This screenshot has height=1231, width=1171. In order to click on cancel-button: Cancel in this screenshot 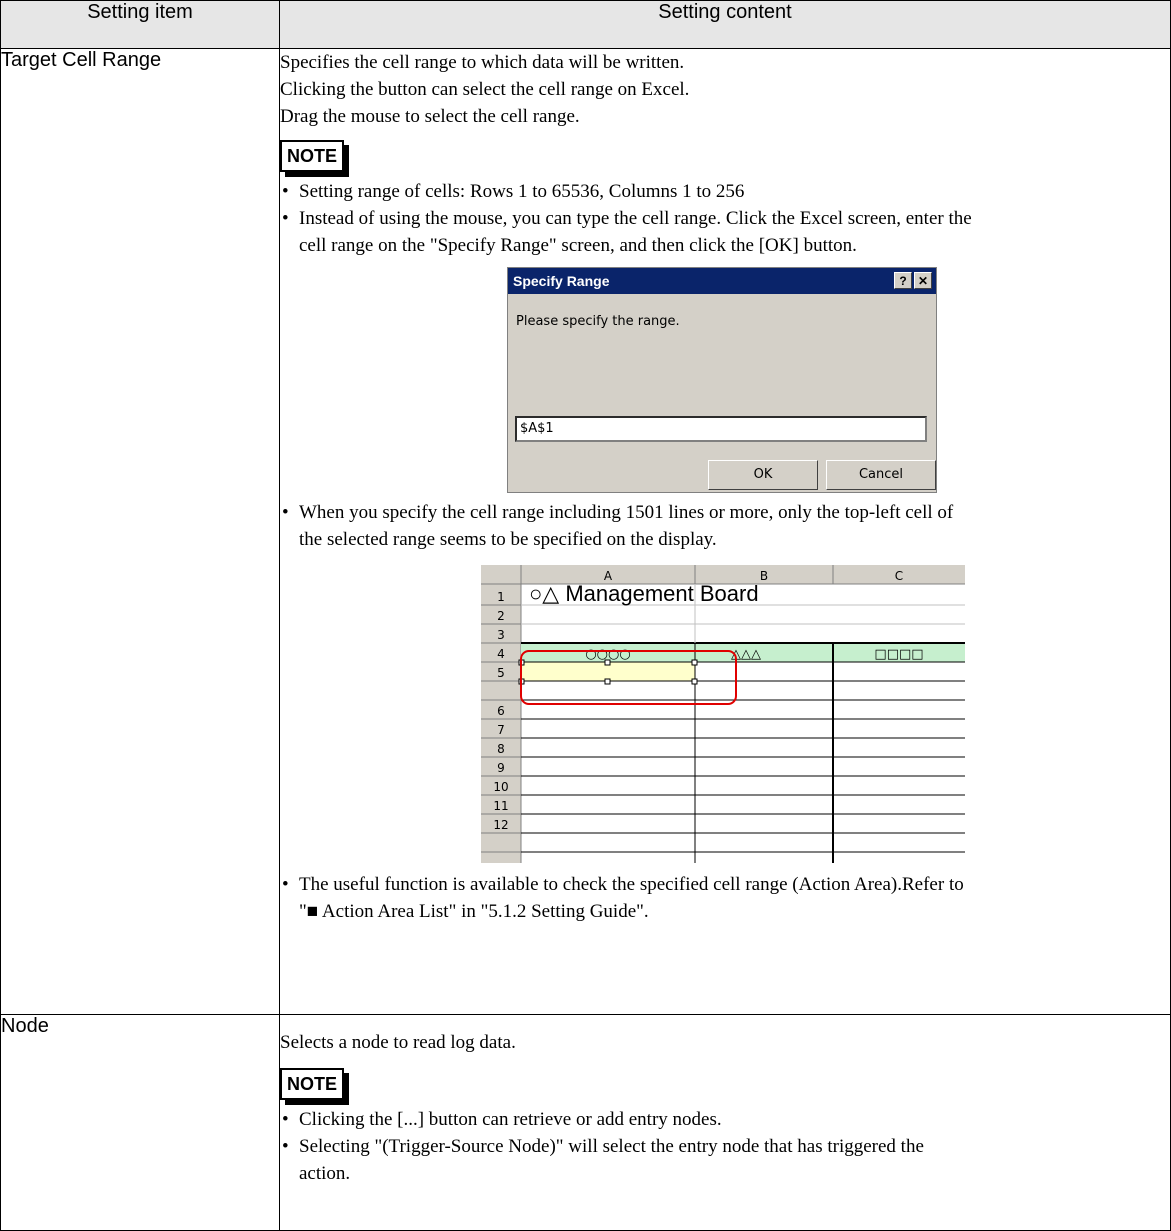, I will do `click(881, 475)`.